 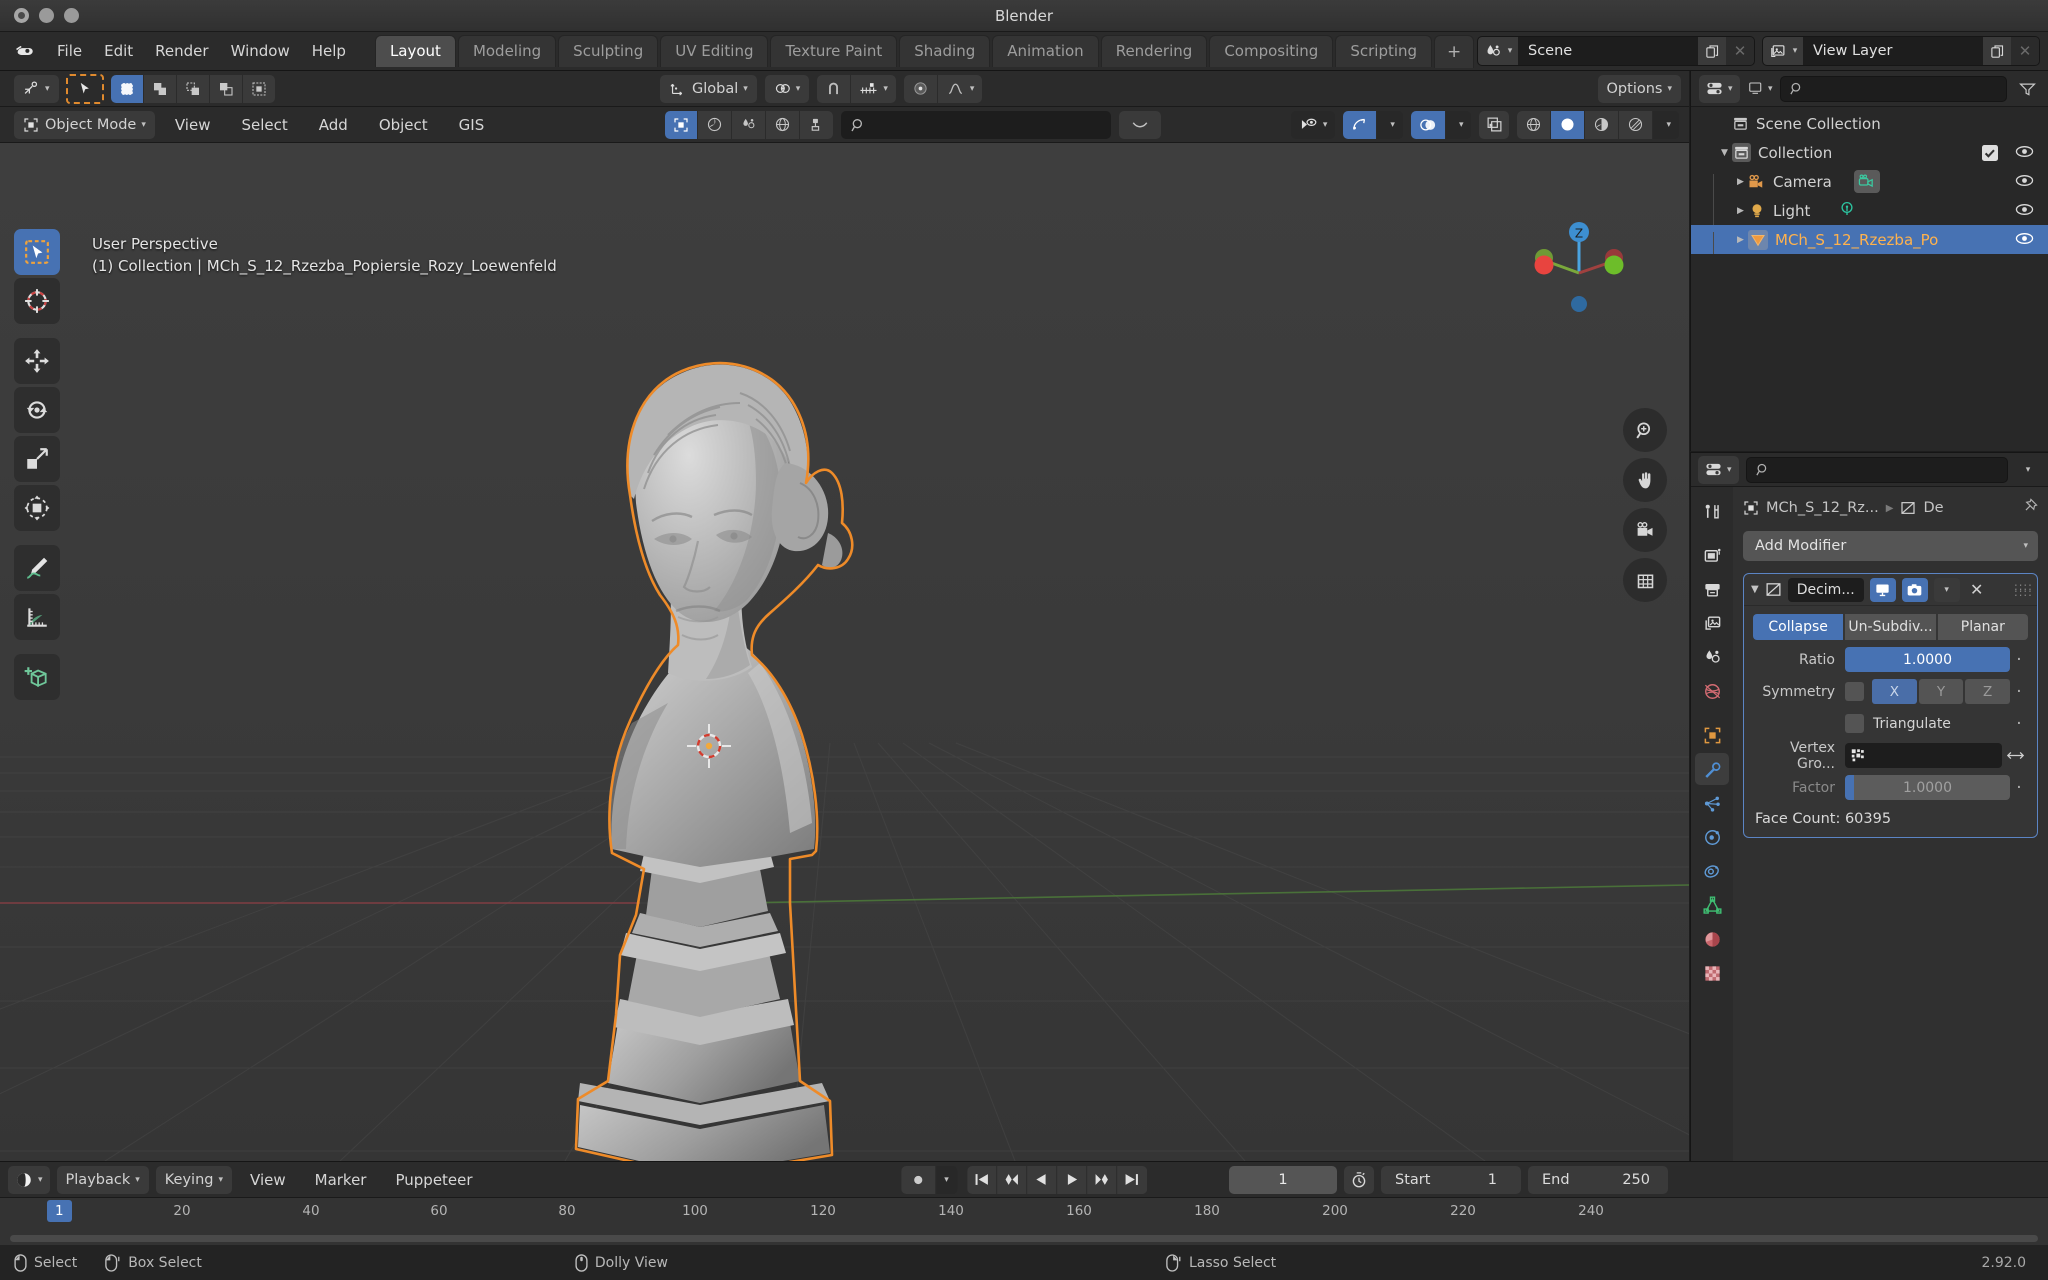 What do you see at coordinates (1783, 51) in the screenshot?
I see `view-layer-icon: ▾` at bounding box center [1783, 51].